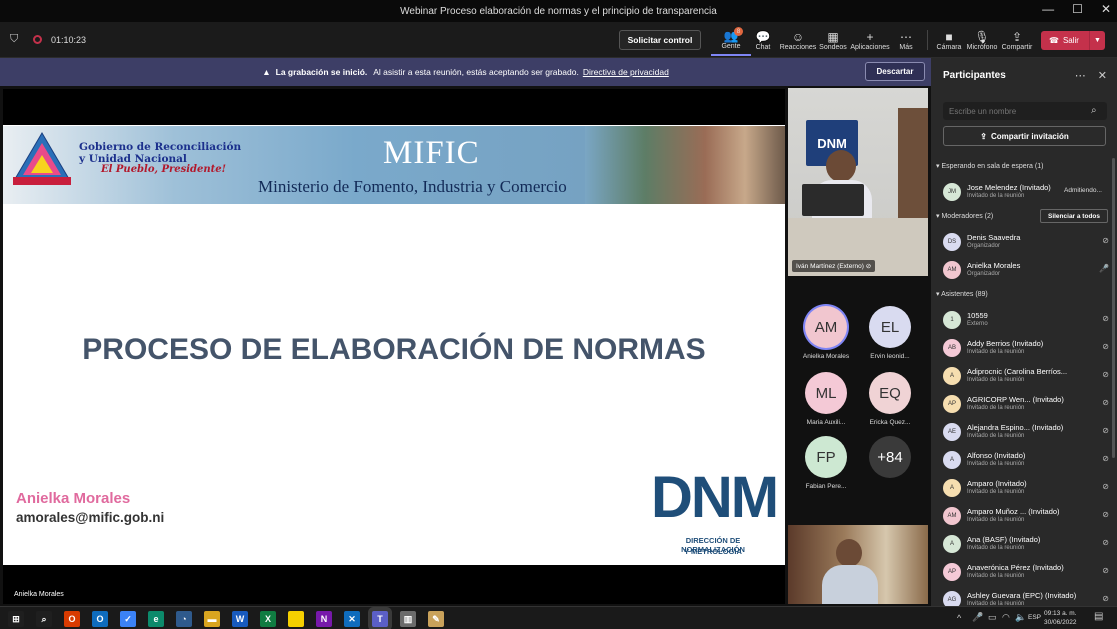 The height and width of the screenshot is (629, 1117). Describe the element at coordinates (830, 266) in the screenshot. I see `video-participant-name: Iván Martínez (Externo)` at that location.